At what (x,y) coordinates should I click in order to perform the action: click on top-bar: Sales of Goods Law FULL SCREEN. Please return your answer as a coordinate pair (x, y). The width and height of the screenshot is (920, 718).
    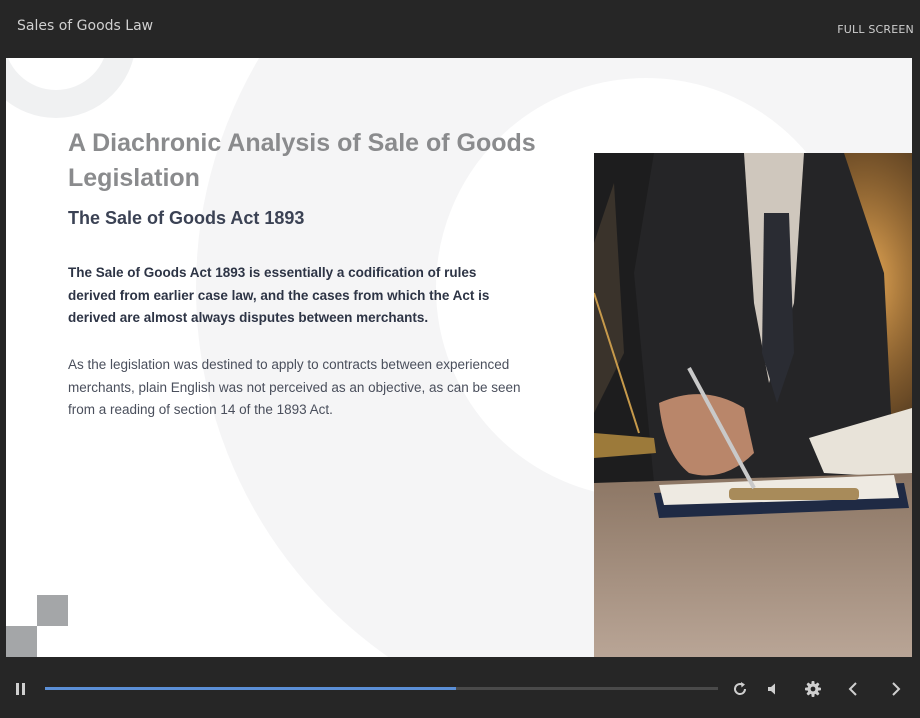
    Looking at the image, I should click on (460, 29).